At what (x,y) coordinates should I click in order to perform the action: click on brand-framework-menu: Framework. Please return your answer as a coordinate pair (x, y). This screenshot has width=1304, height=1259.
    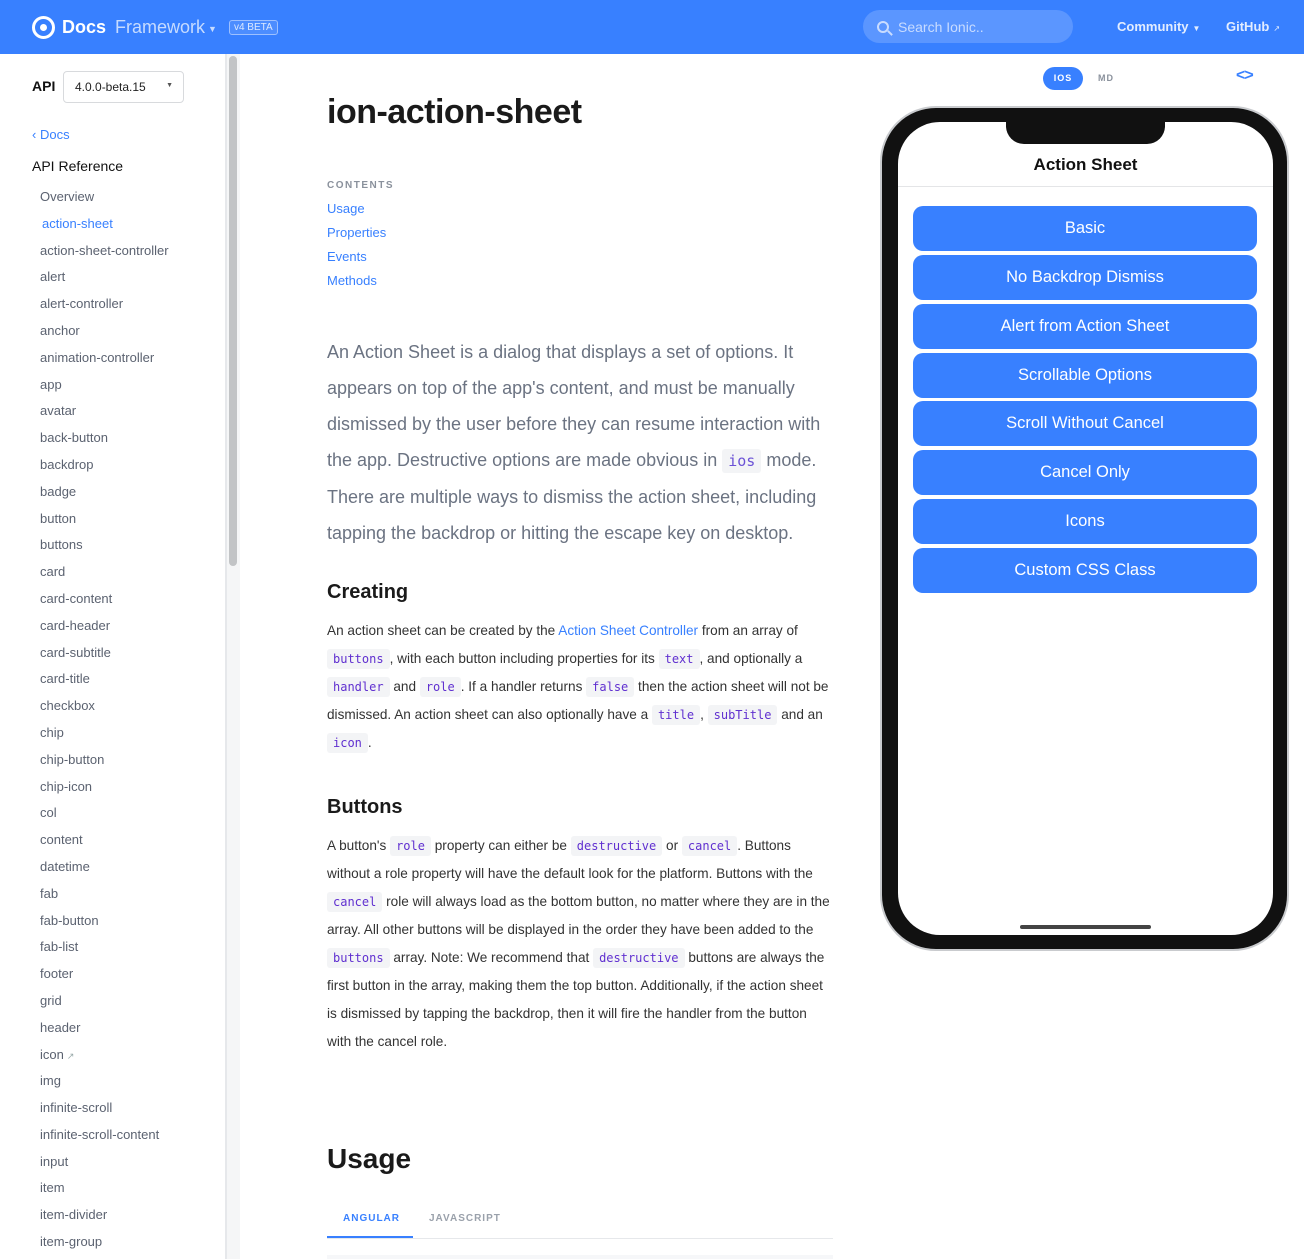
    Looking at the image, I should click on (160, 27).